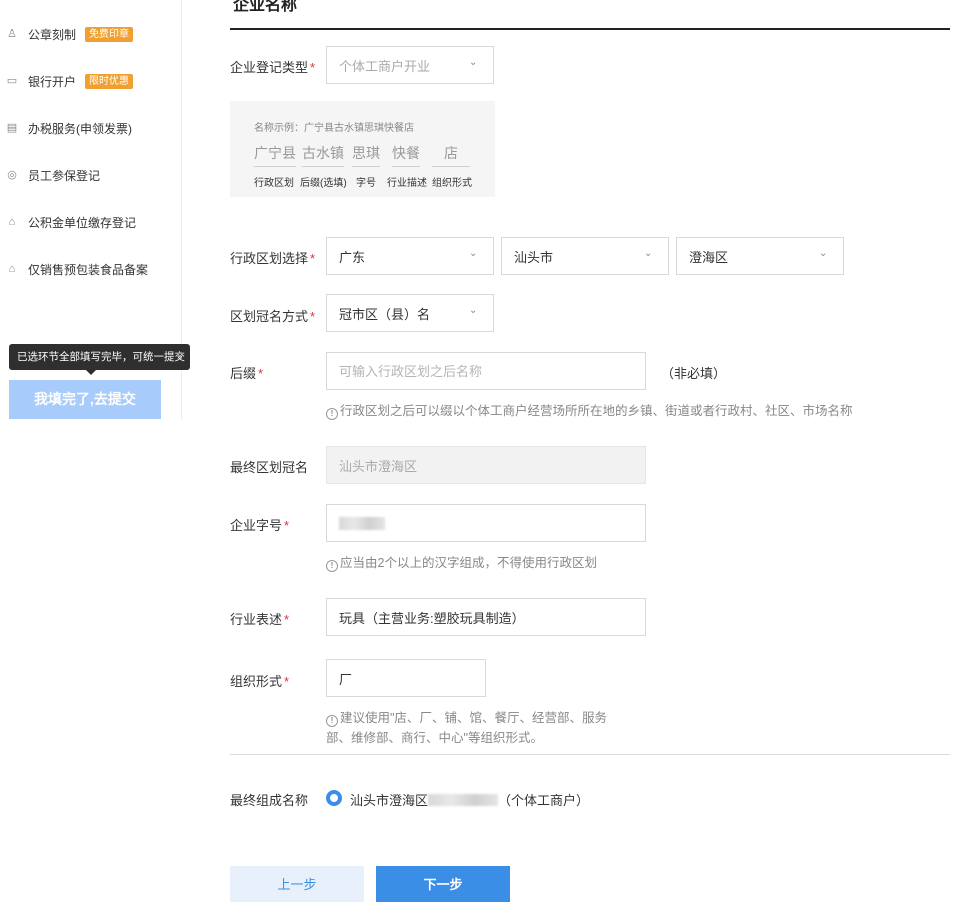 The width and height of the screenshot is (977, 902). What do you see at coordinates (544, 800) in the screenshot?
I see `final-name-suffix: （个体工商户）` at bounding box center [544, 800].